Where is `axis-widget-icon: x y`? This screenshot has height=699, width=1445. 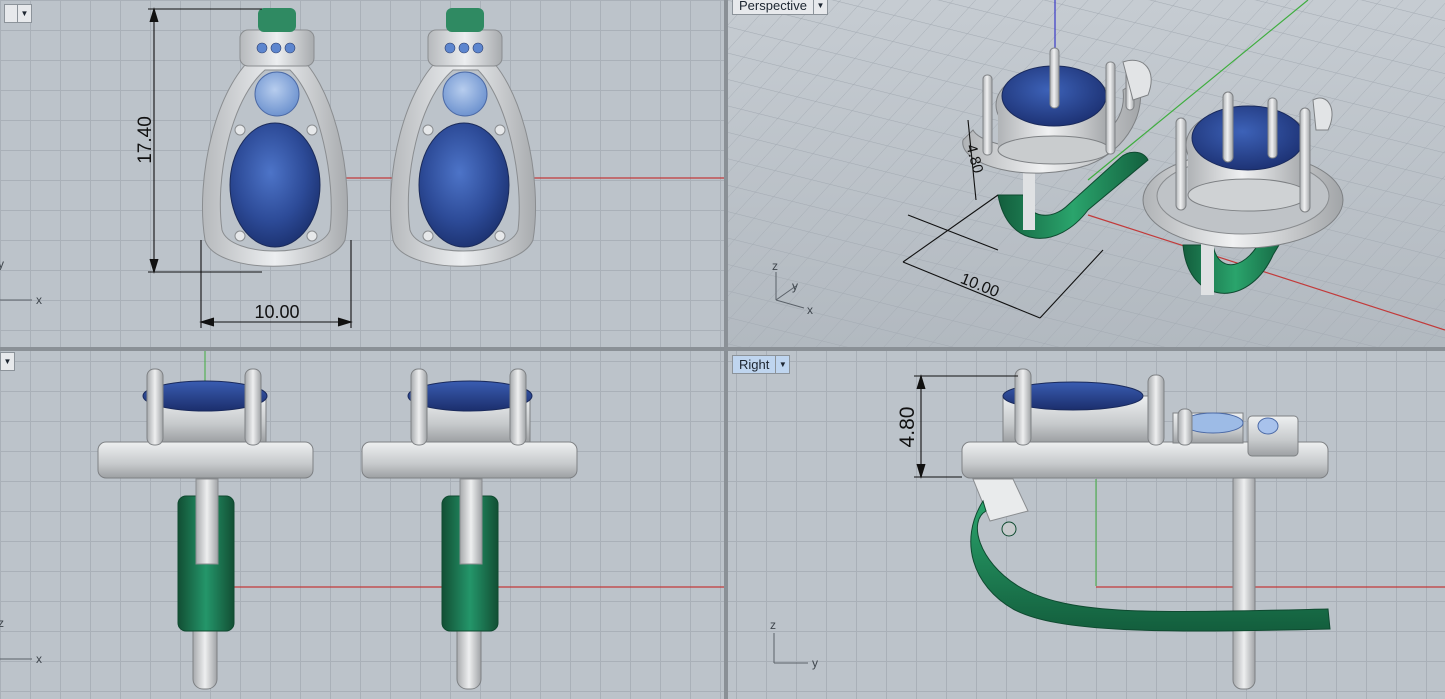
axis-widget-icon: x y is located at coordinates (21, 282).